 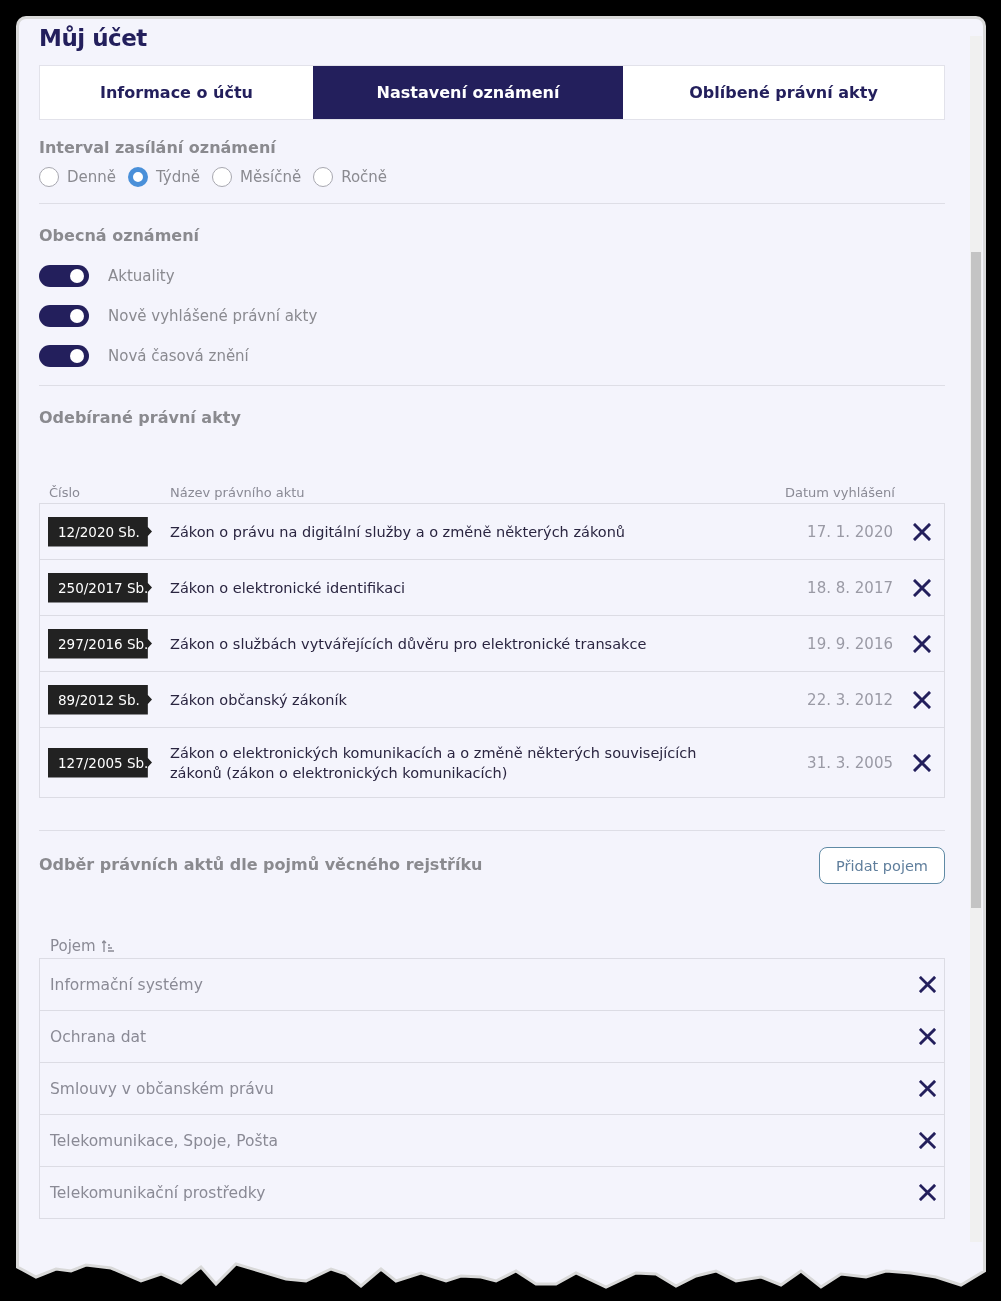 What do you see at coordinates (120, 235) in the screenshot?
I see `section-heading: Obecná oznámení` at bounding box center [120, 235].